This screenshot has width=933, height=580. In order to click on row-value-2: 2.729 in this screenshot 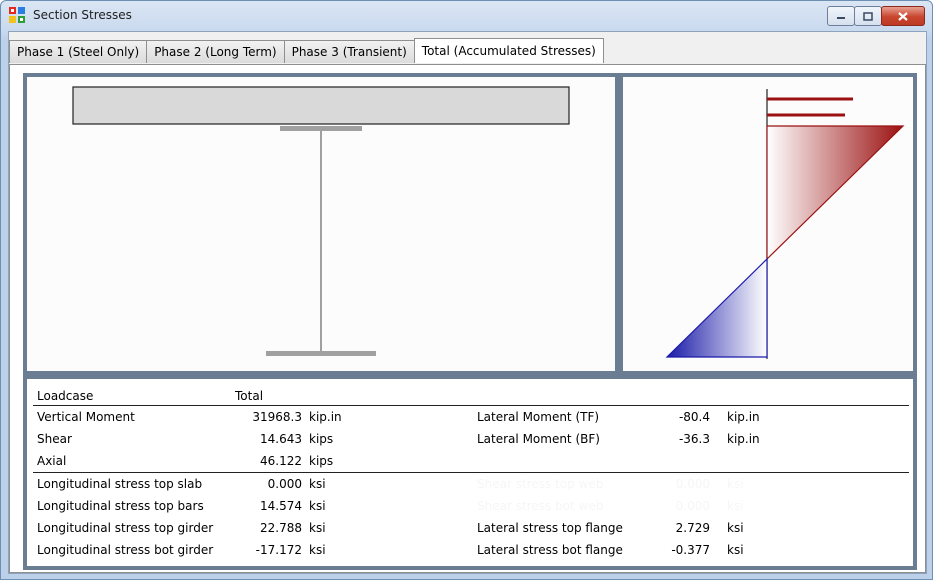, I will do `click(692, 528)`.